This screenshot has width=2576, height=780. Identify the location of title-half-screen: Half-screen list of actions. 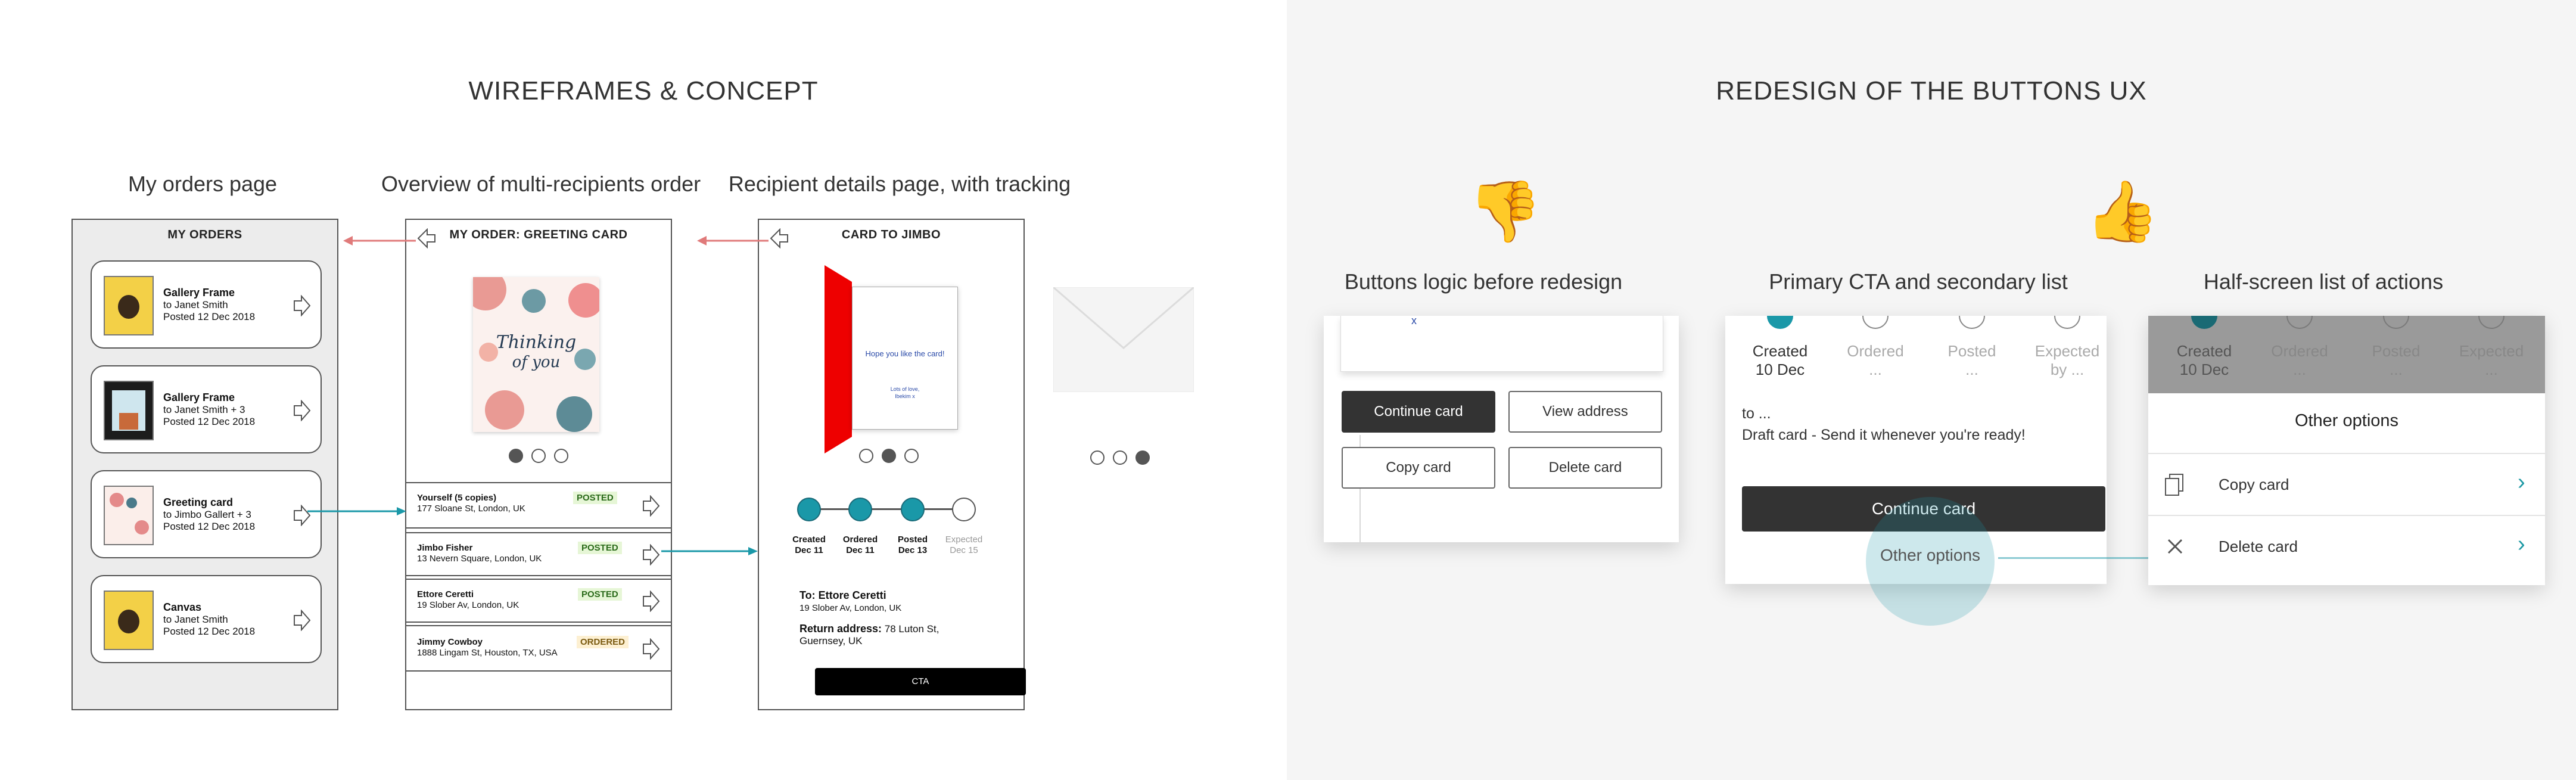
(2323, 281).